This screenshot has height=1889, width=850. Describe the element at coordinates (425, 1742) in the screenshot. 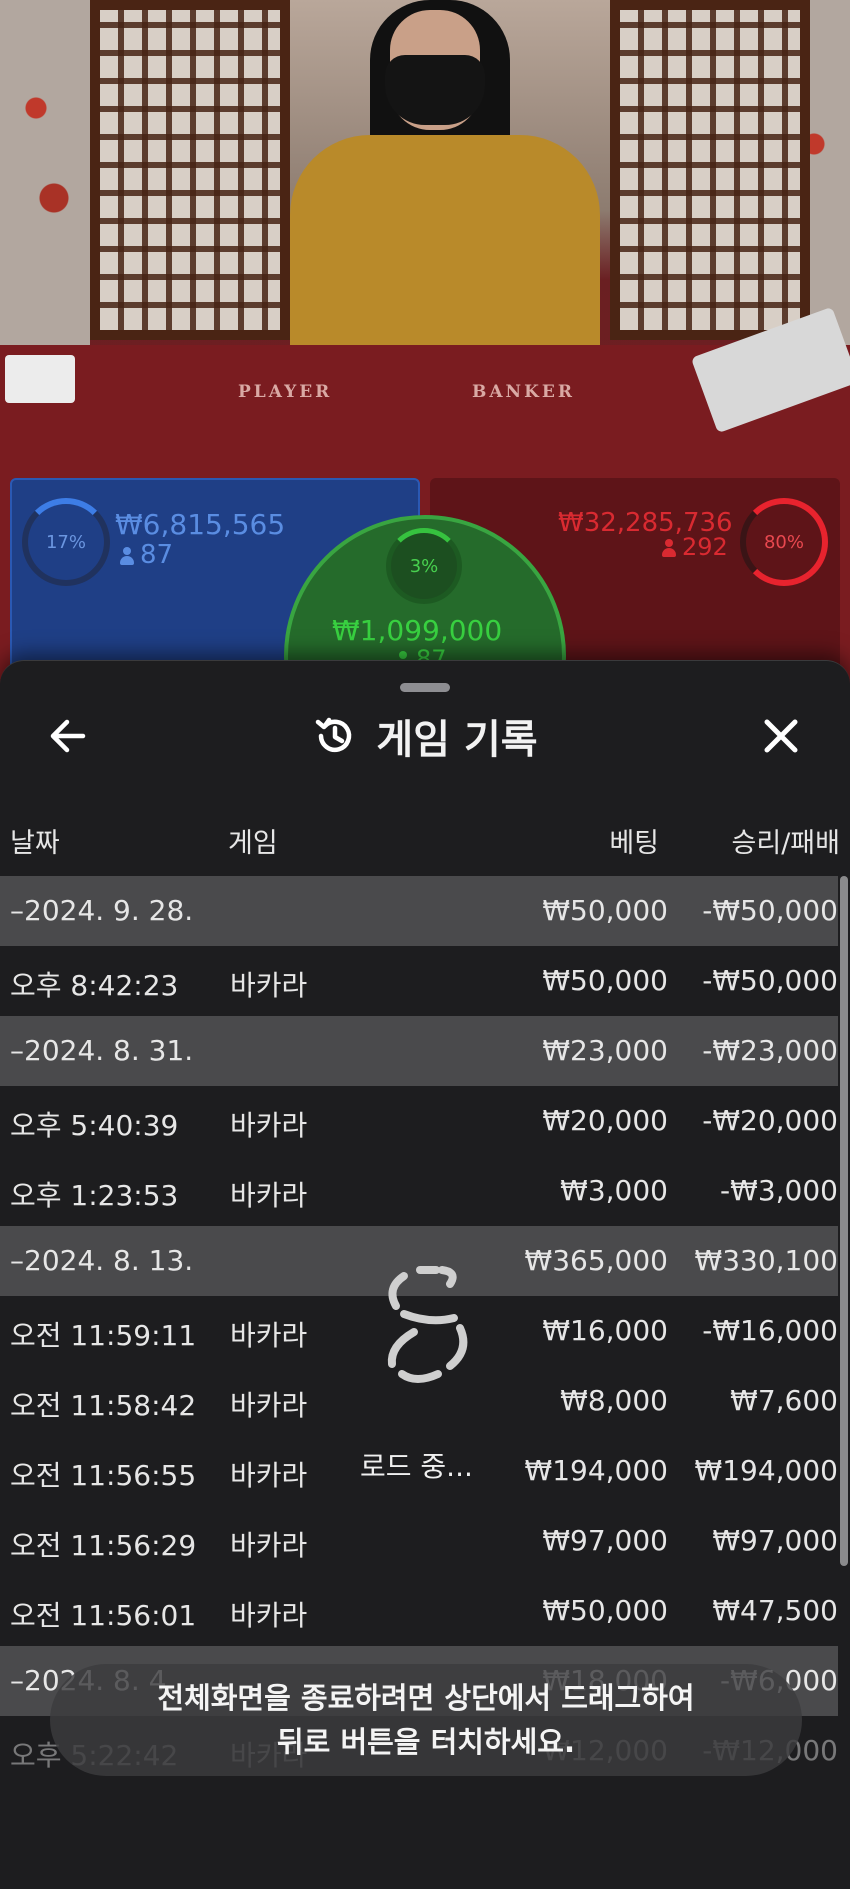

I see `toast-line-2: 뒤로 버튼을 터치하세요.` at that location.